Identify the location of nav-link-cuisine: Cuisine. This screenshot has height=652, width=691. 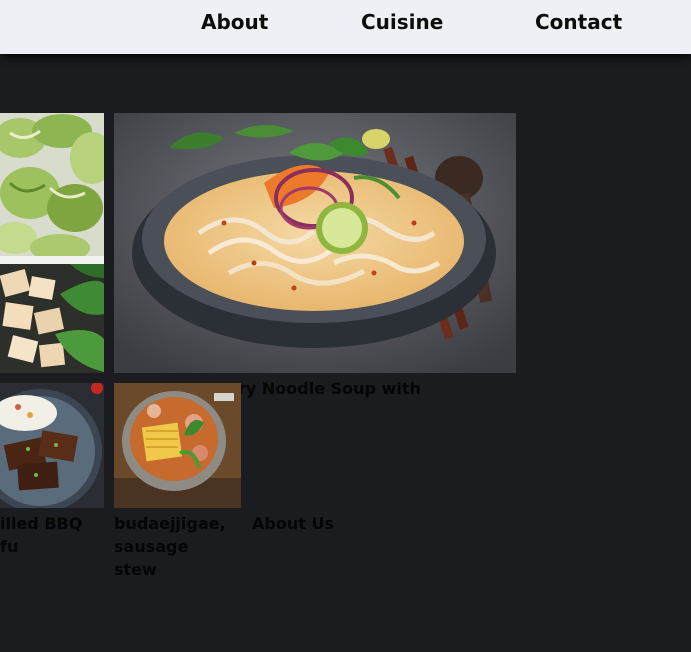
(402, 22).